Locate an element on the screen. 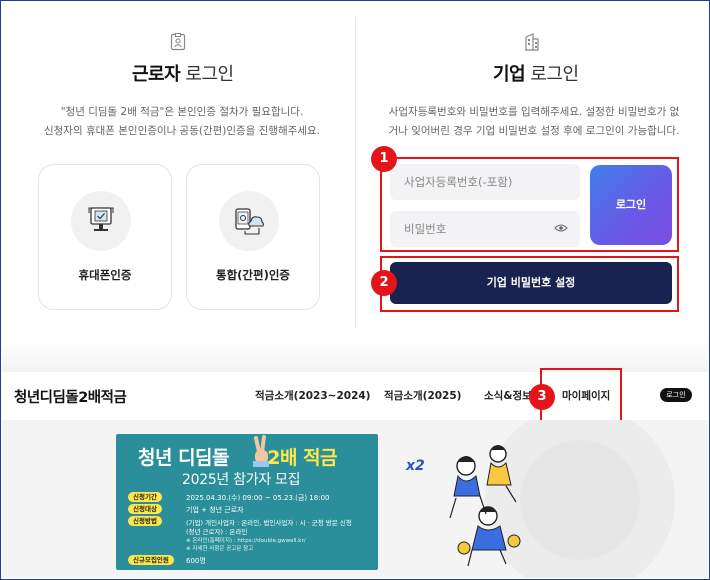  monitor-check-icon is located at coordinates (101, 219).